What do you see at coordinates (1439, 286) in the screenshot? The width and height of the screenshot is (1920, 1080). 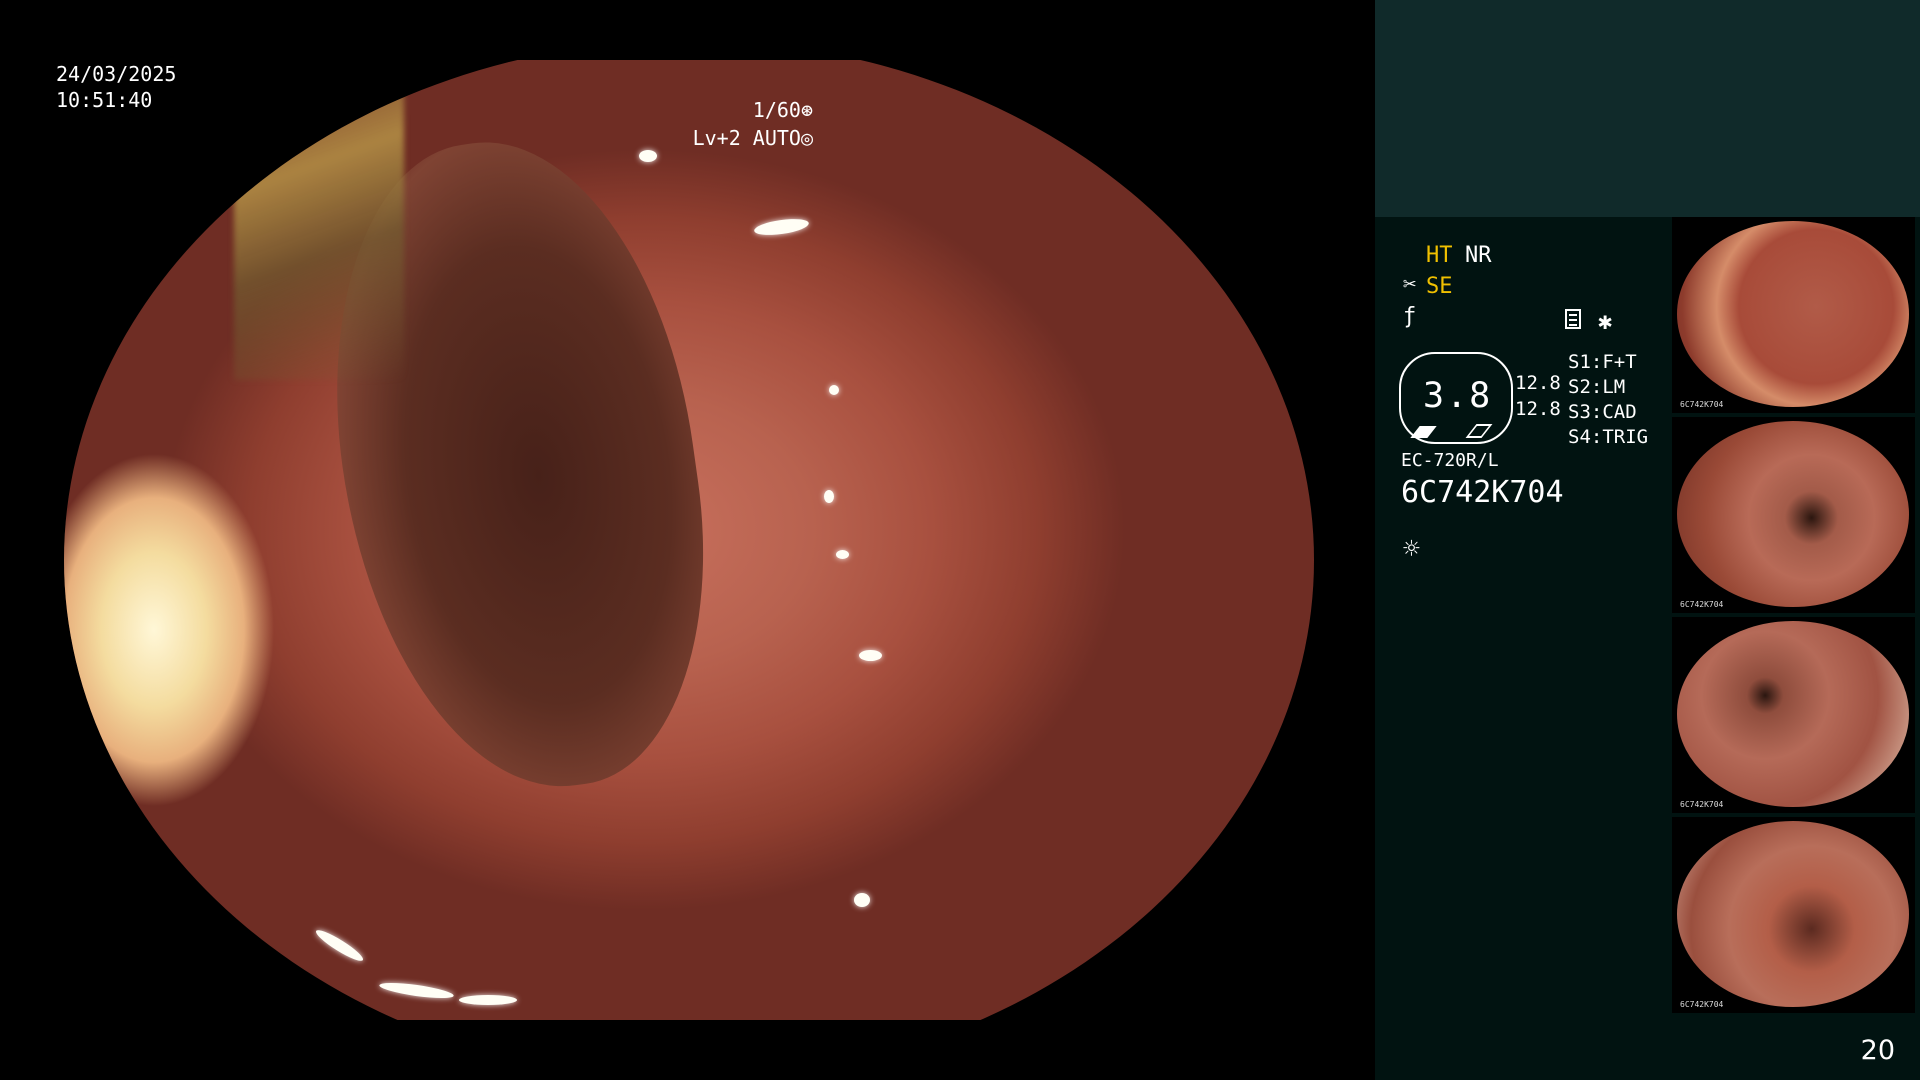 I see `mode-se: SE` at bounding box center [1439, 286].